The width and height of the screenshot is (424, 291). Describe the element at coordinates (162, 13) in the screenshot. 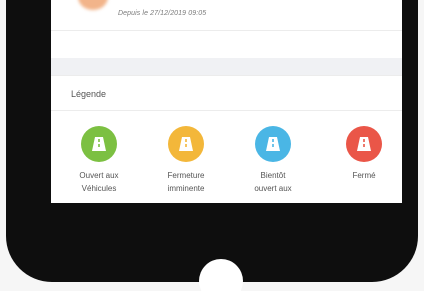

I see `since-date-text: Depuis le 27/12/2019 09:05` at that location.